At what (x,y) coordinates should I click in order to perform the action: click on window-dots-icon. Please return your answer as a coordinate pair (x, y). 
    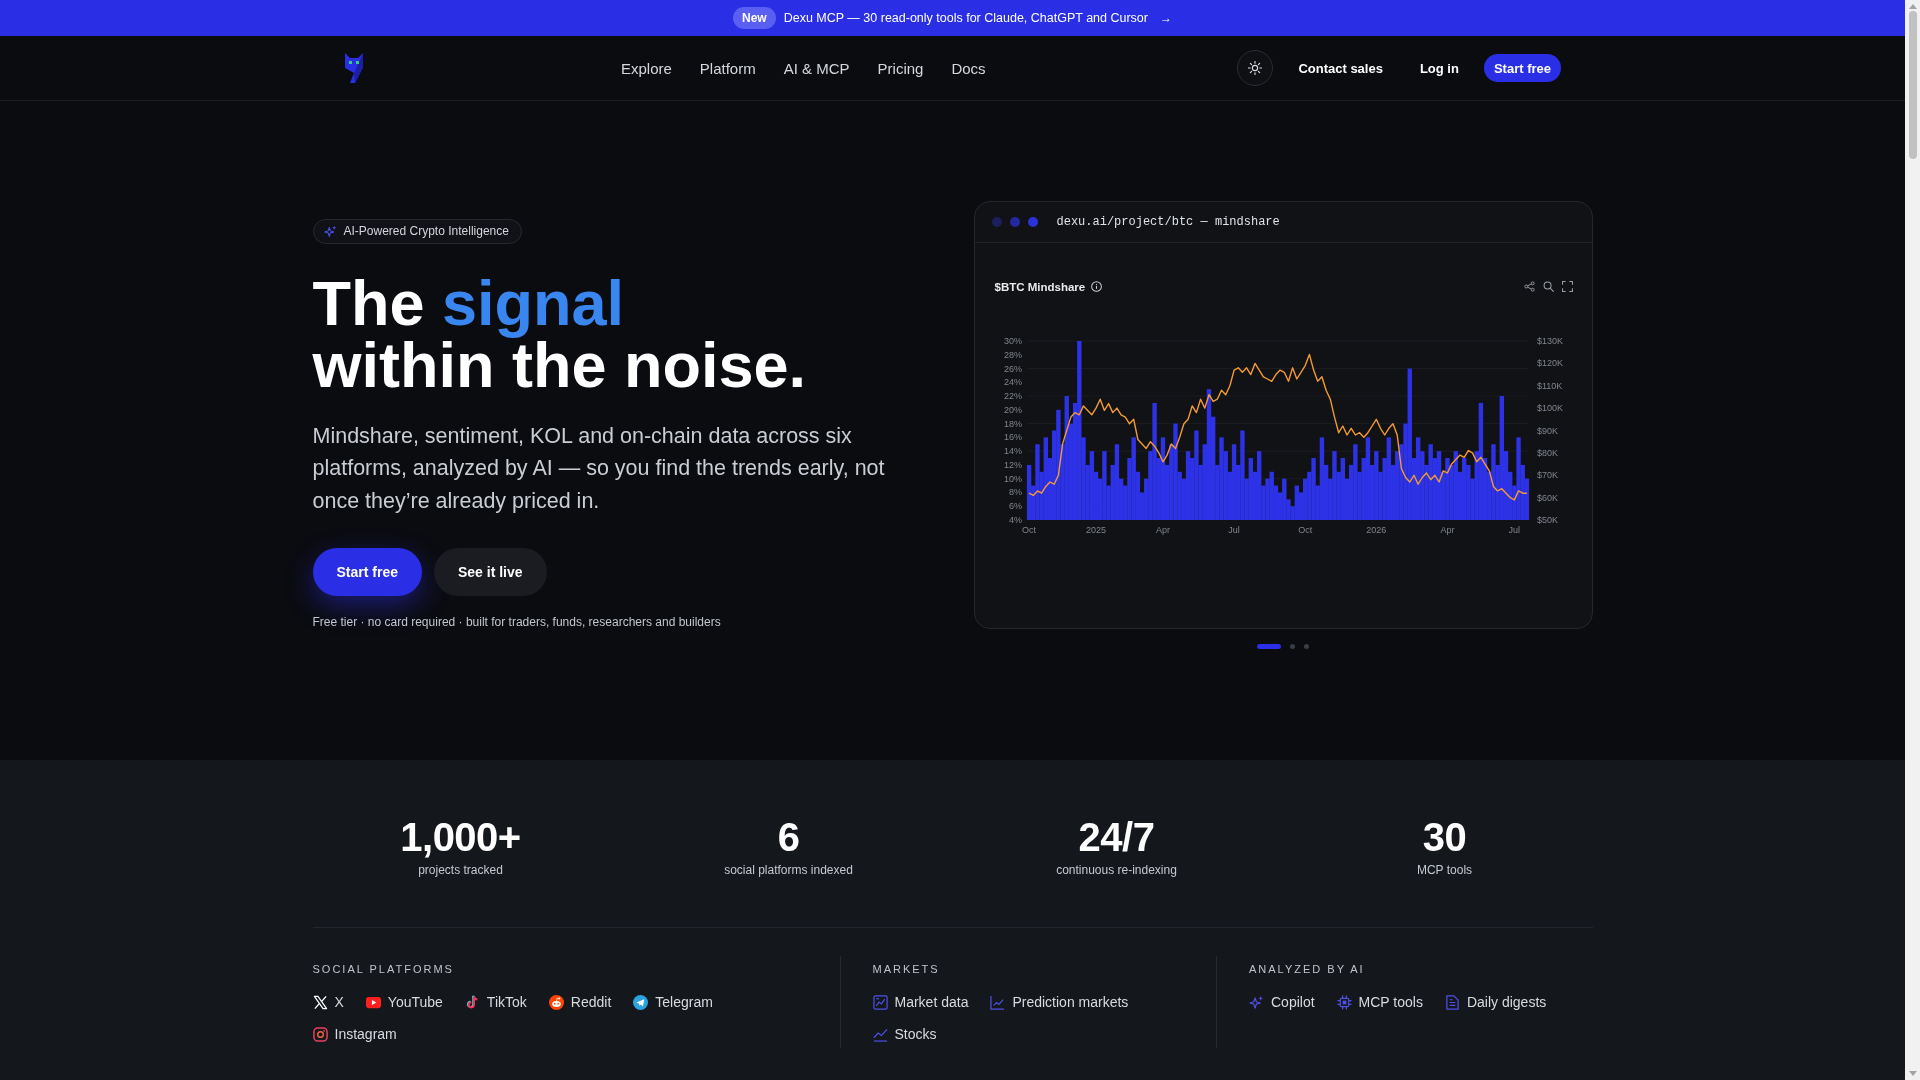
    Looking at the image, I should click on (1014, 221).